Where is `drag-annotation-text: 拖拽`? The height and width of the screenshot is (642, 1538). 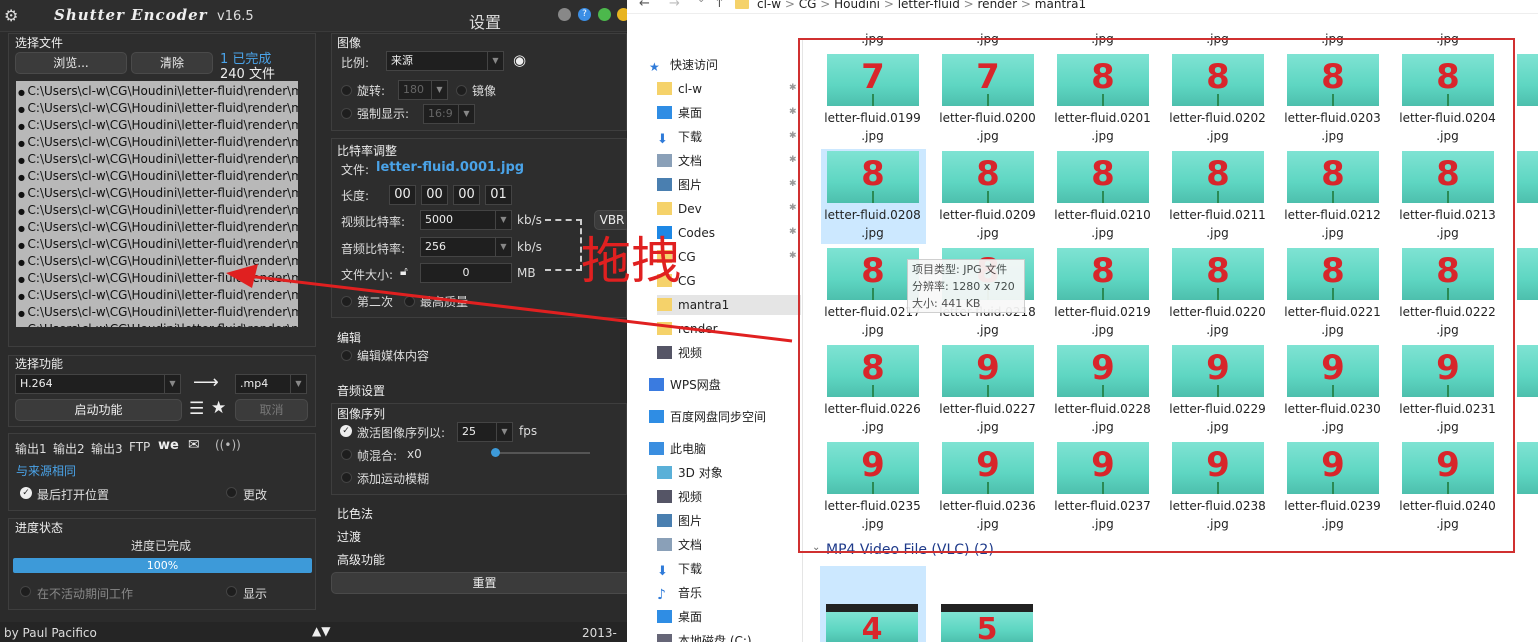 drag-annotation-text: 拖拽 is located at coordinates (631, 261).